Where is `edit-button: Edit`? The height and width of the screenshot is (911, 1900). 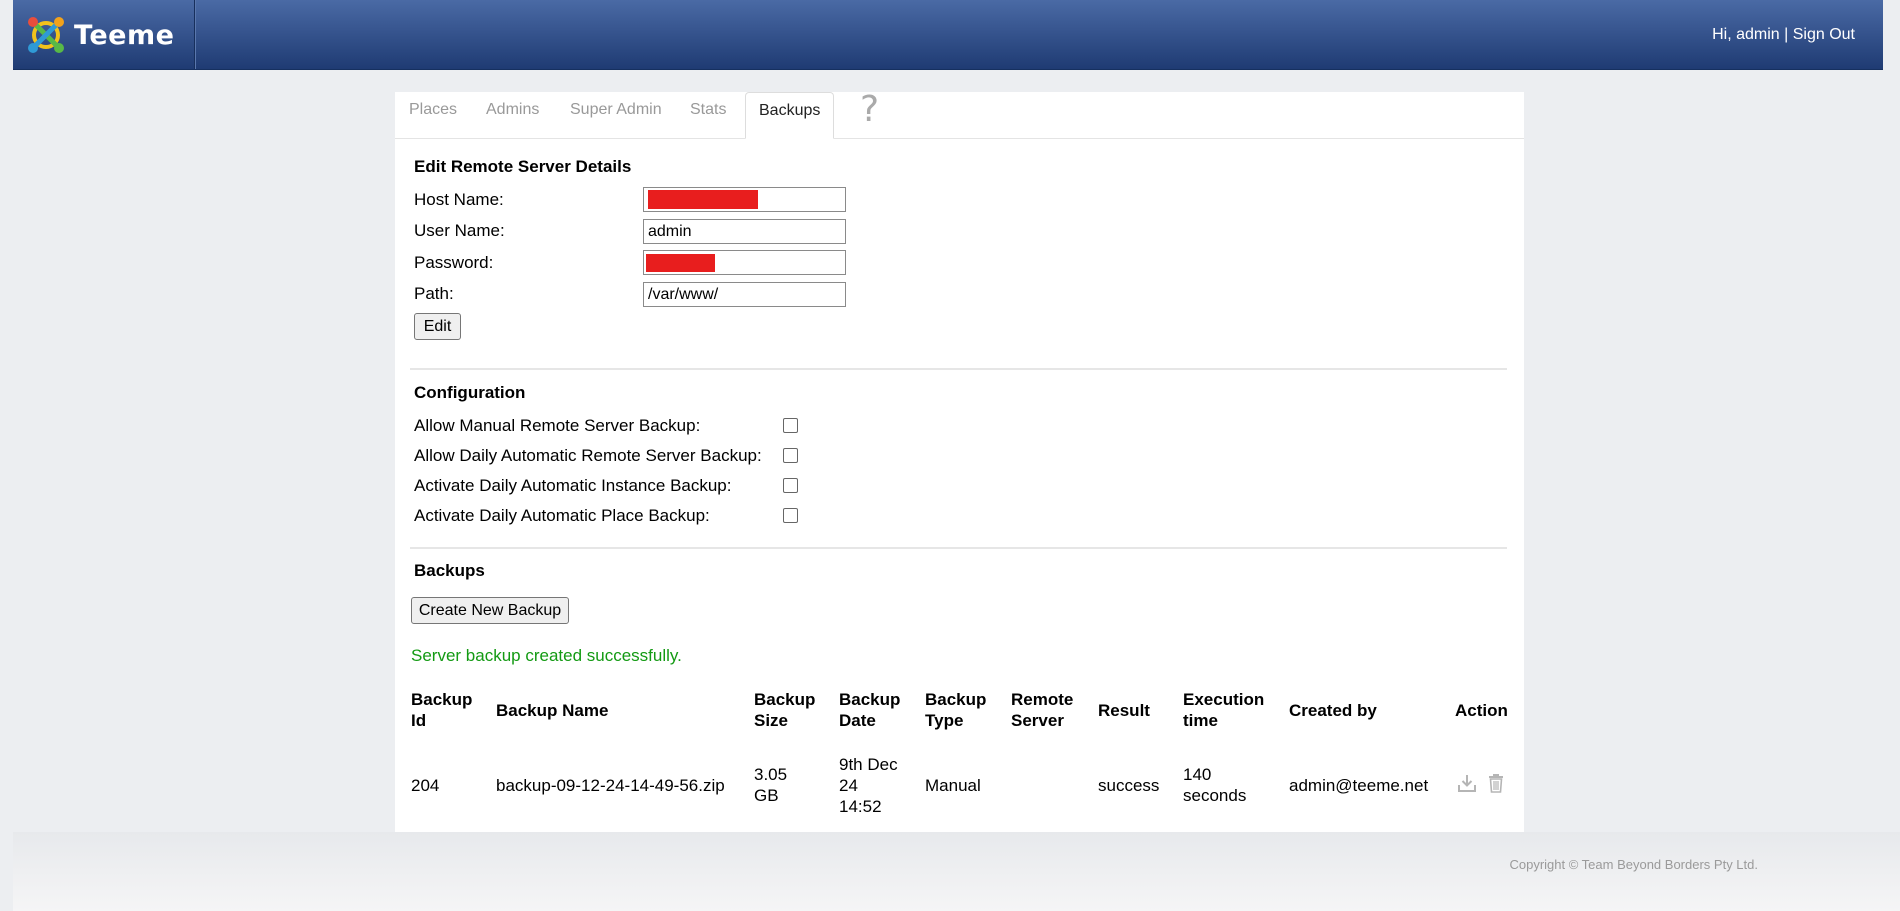 edit-button: Edit is located at coordinates (437, 326).